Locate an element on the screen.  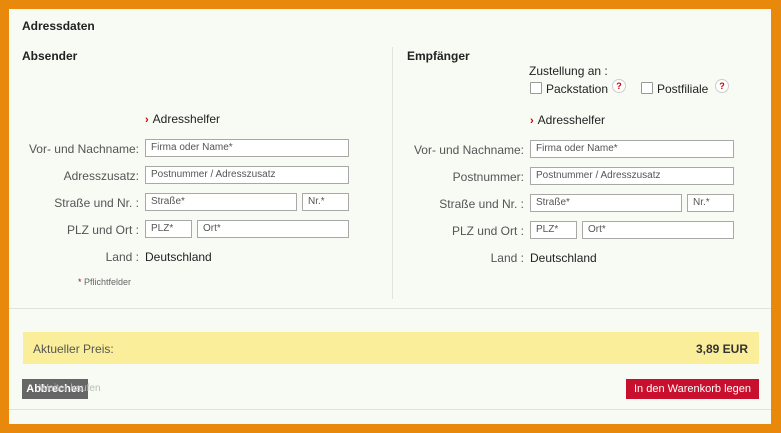
recipient-ort-field: Ort* is located at coordinates (658, 230).